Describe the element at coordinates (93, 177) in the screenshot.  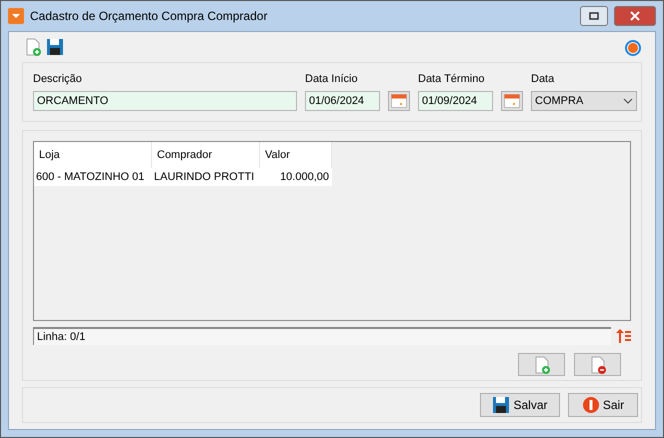
I see `table-cell: 600 - MATOZINHO 01` at that location.